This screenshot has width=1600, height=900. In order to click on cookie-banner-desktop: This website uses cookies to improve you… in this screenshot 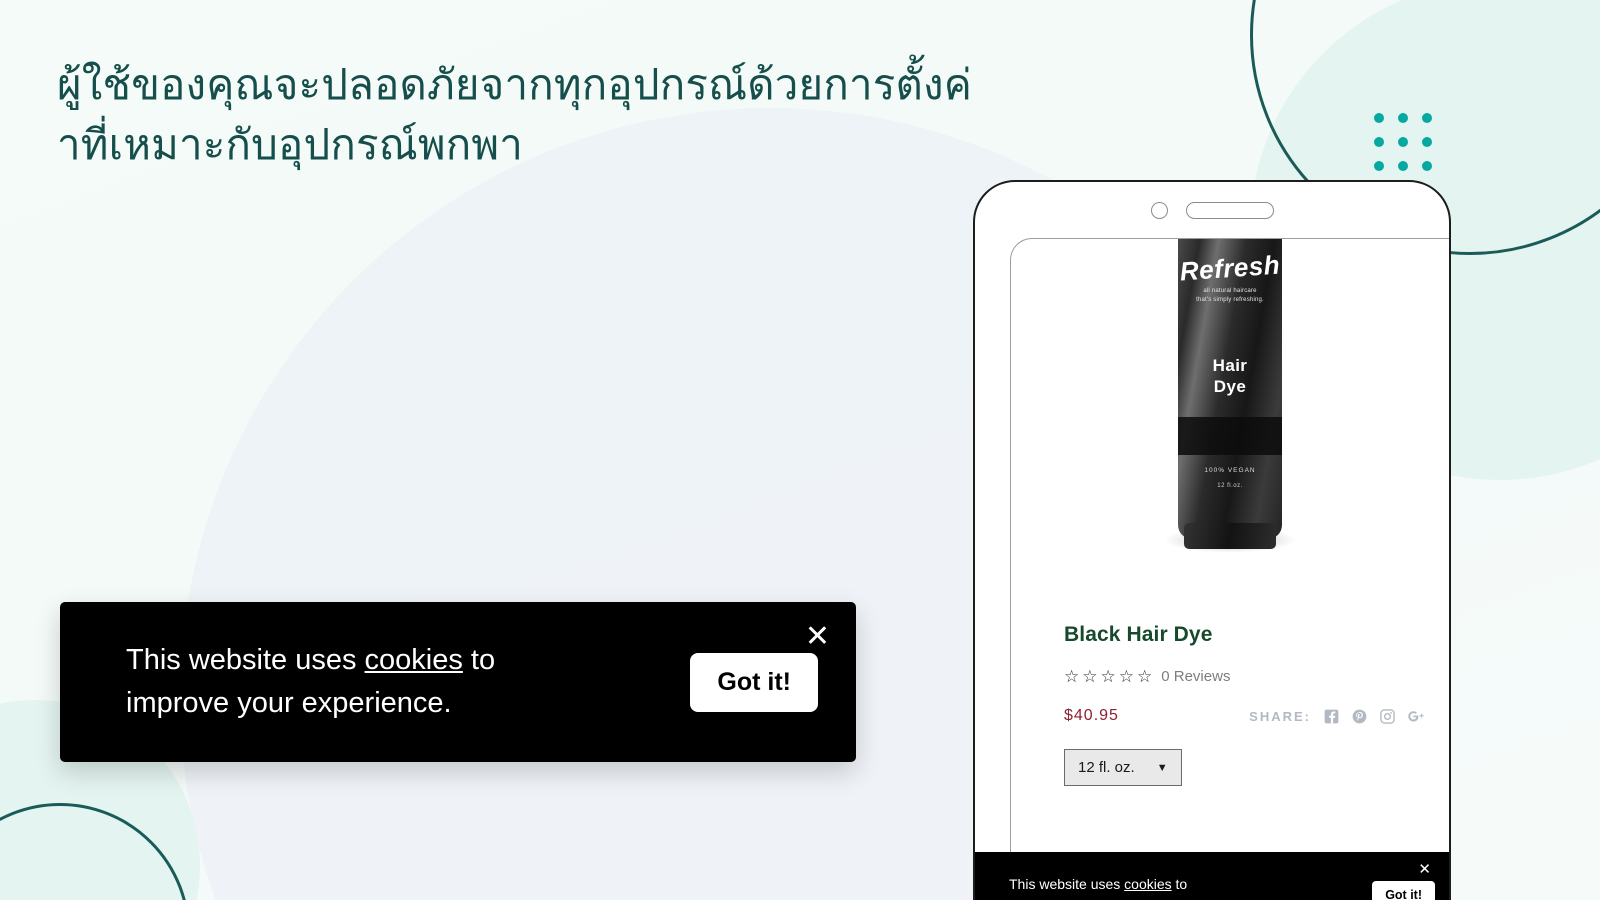, I will do `click(458, 682)`.